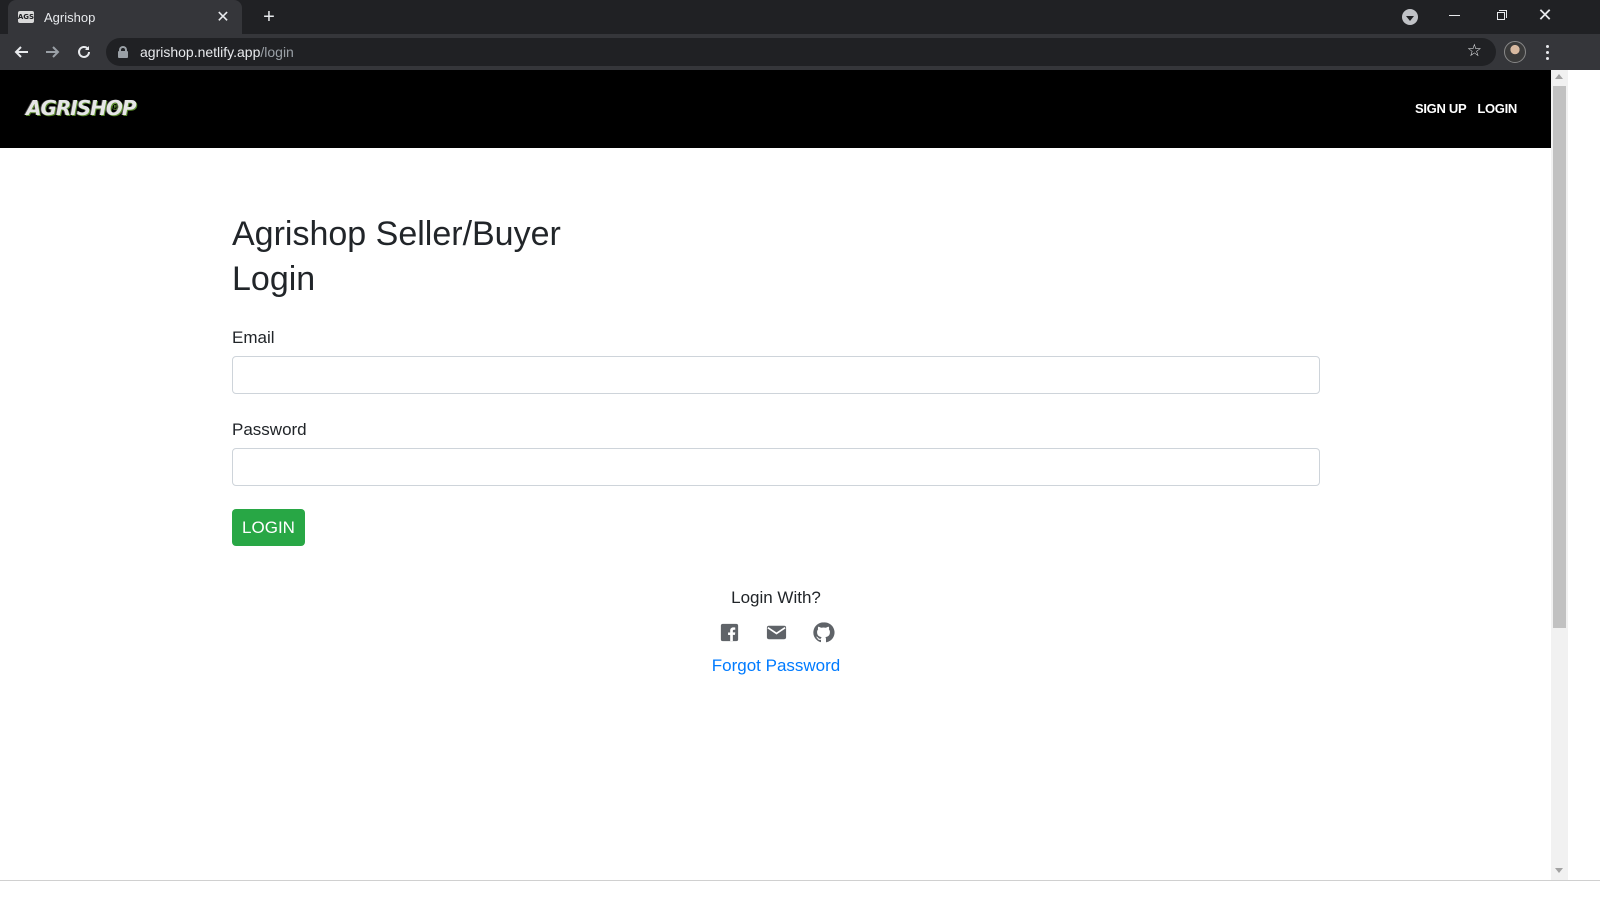 This screenshot has height=900, width=1600. Describe the element at coordinates (123, 52) in the screenshot. I see `lock-icon` at that location.